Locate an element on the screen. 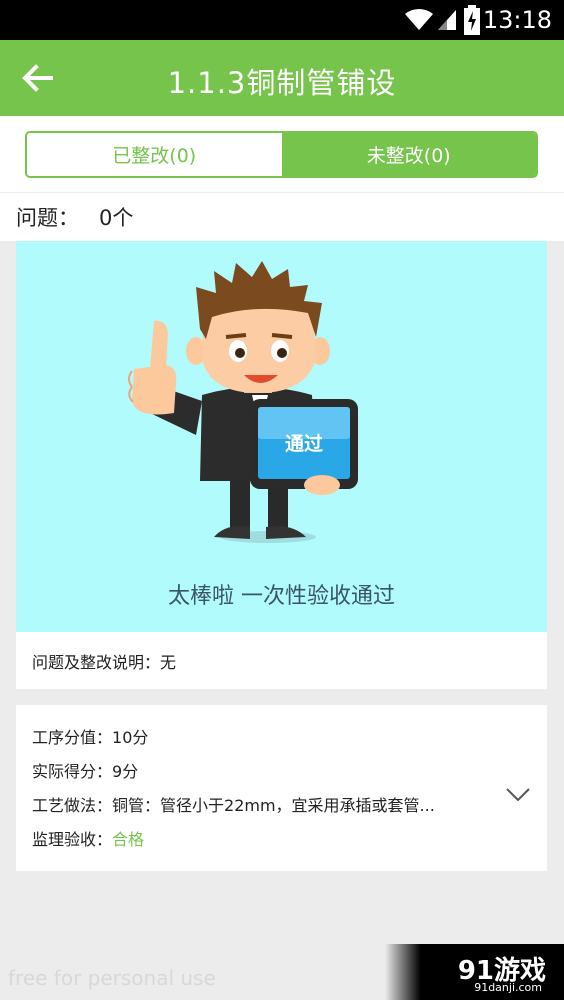  issue-label: 问题： is located at coordinates (47, 218).